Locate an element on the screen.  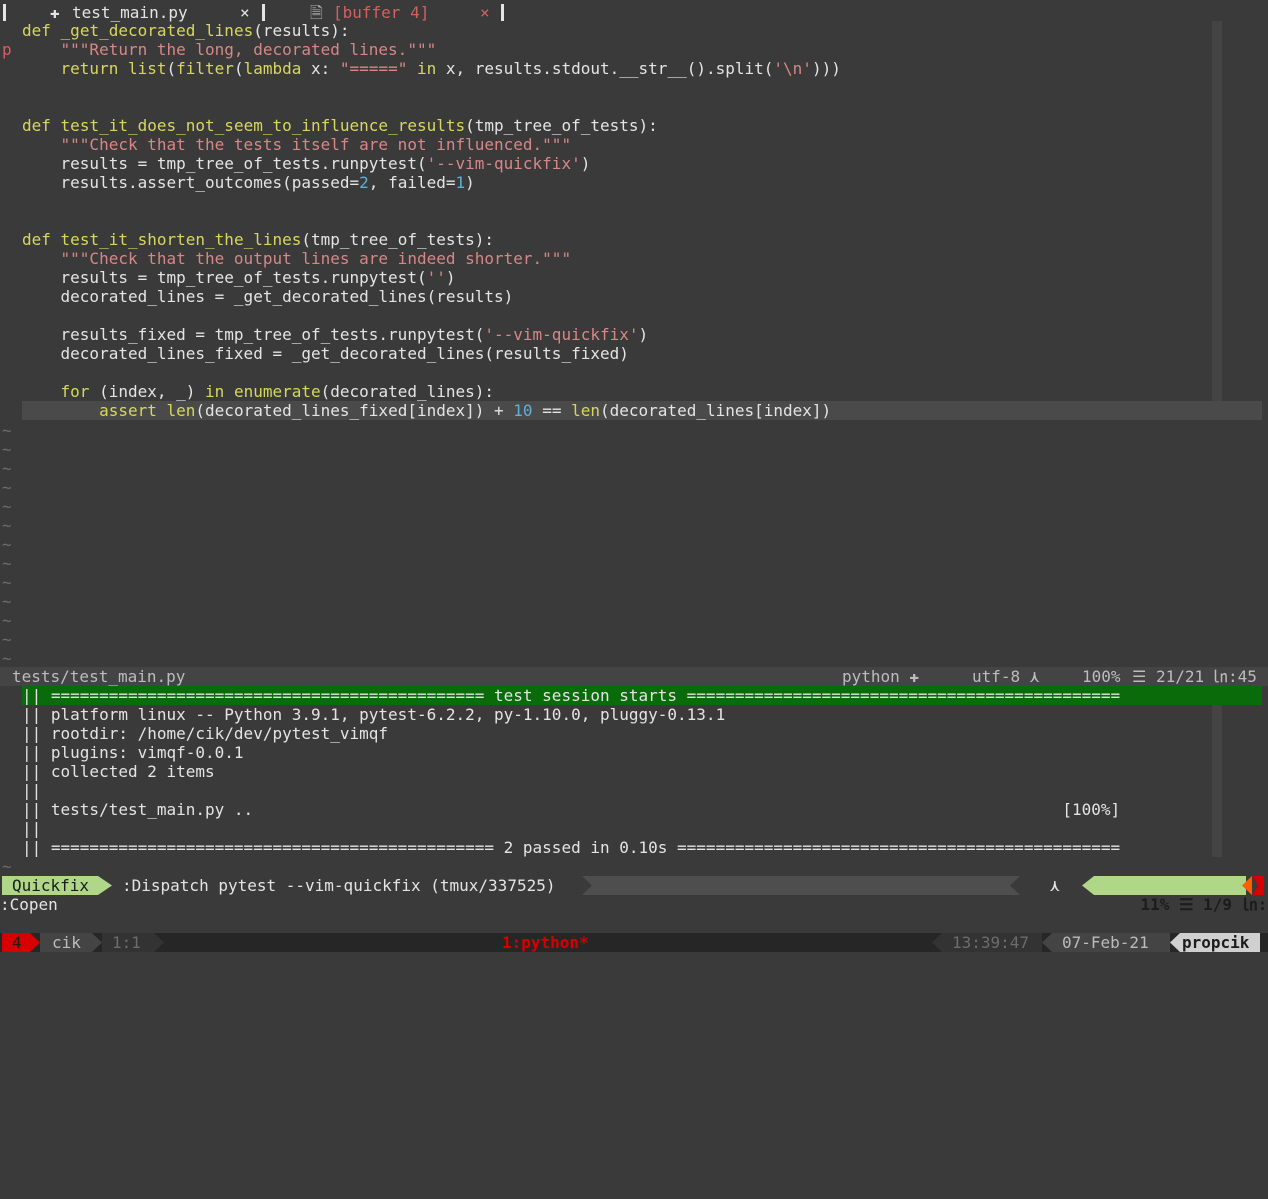
quickfix-entry: || collected 2 items is located at coordinates (118, 771).